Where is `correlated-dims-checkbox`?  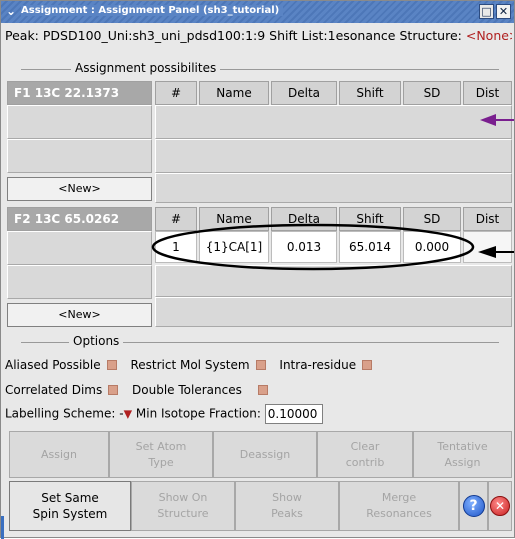 correlated-dims-checkbox is located at coordinates (113, 390).